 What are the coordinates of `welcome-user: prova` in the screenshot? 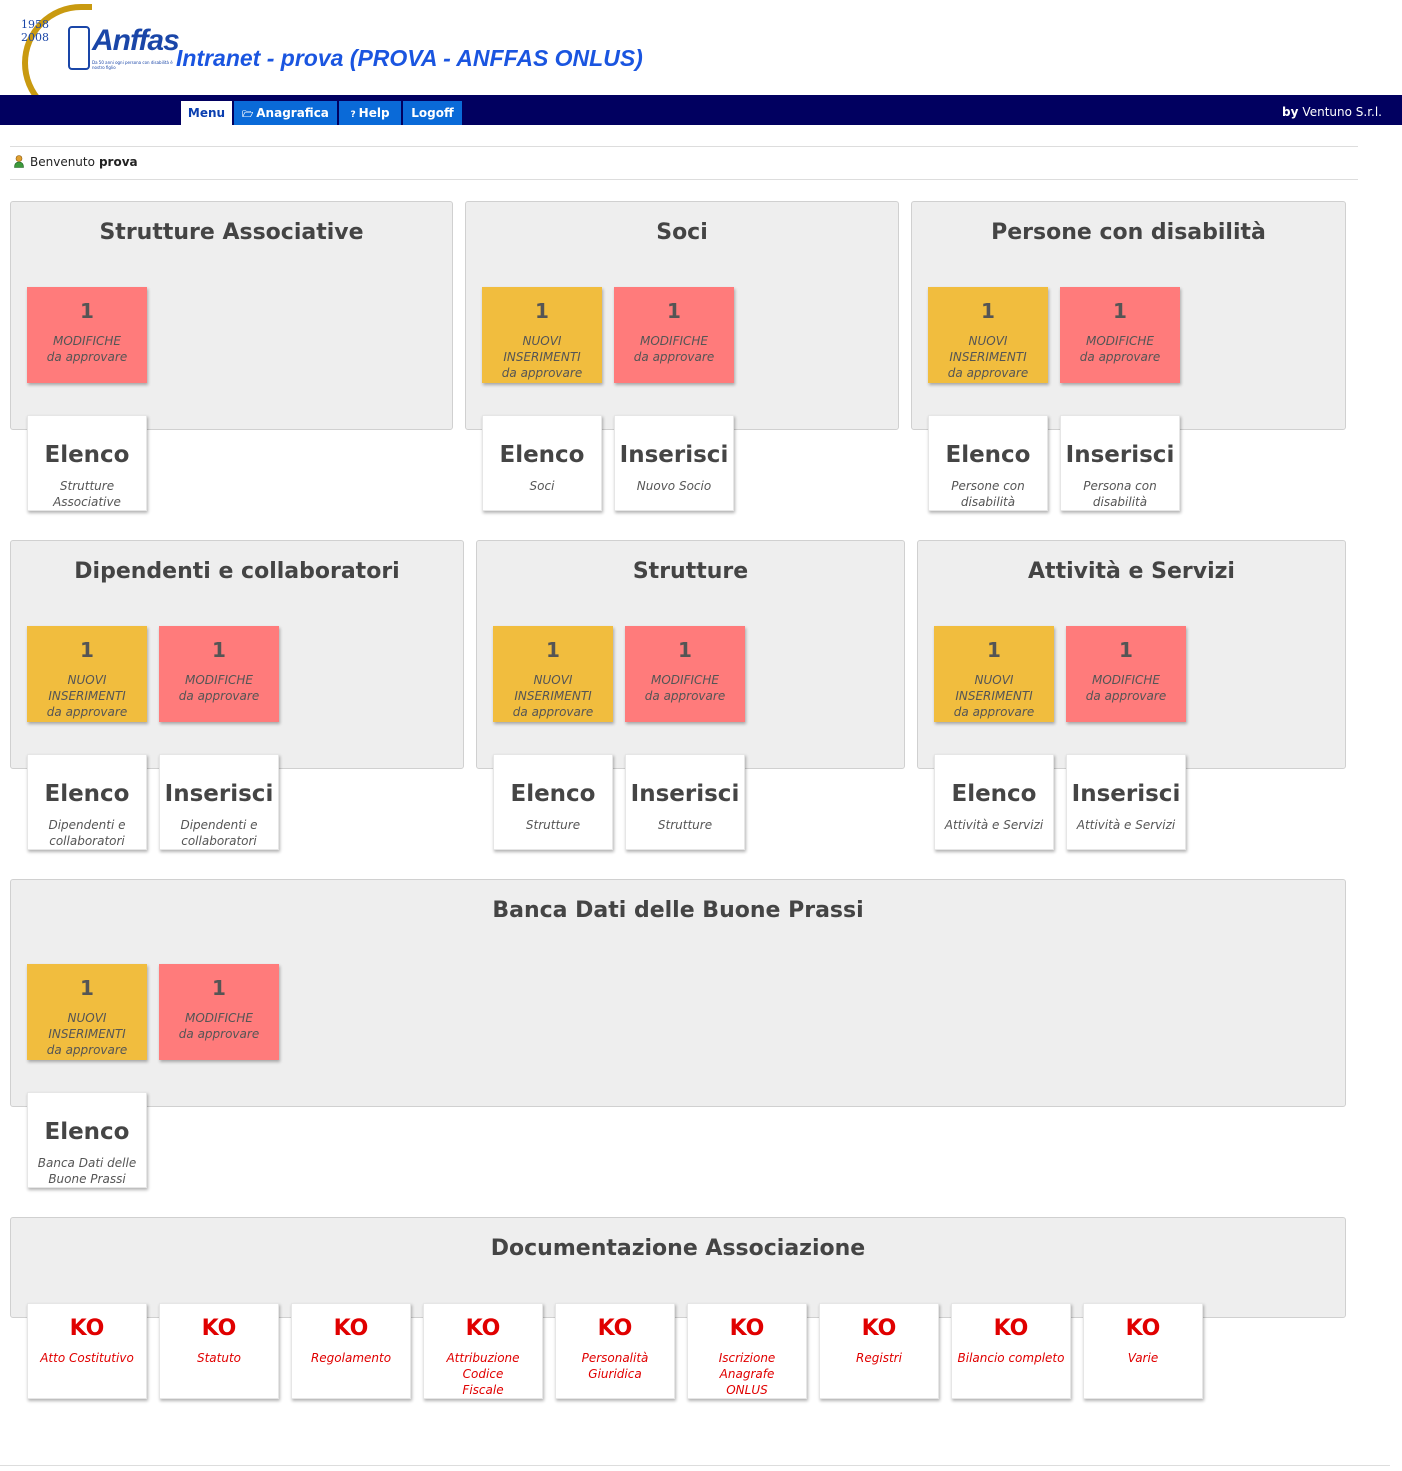 It's located at (118, 162).